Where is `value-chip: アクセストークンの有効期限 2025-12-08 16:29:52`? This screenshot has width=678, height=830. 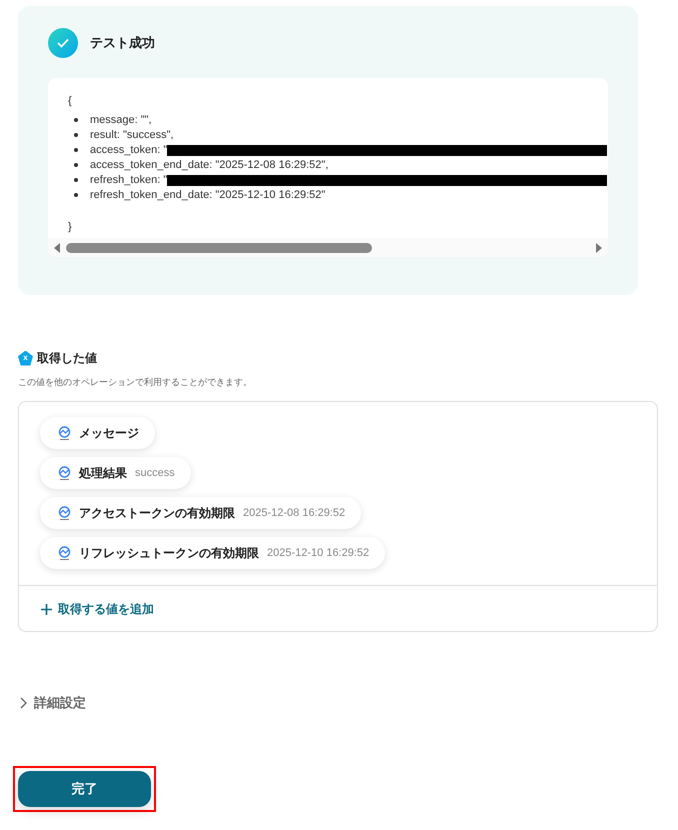 value-chip: アクセストークンの有効期限 2025-12-08 16:29:52 is located at coordinates (201, 513).